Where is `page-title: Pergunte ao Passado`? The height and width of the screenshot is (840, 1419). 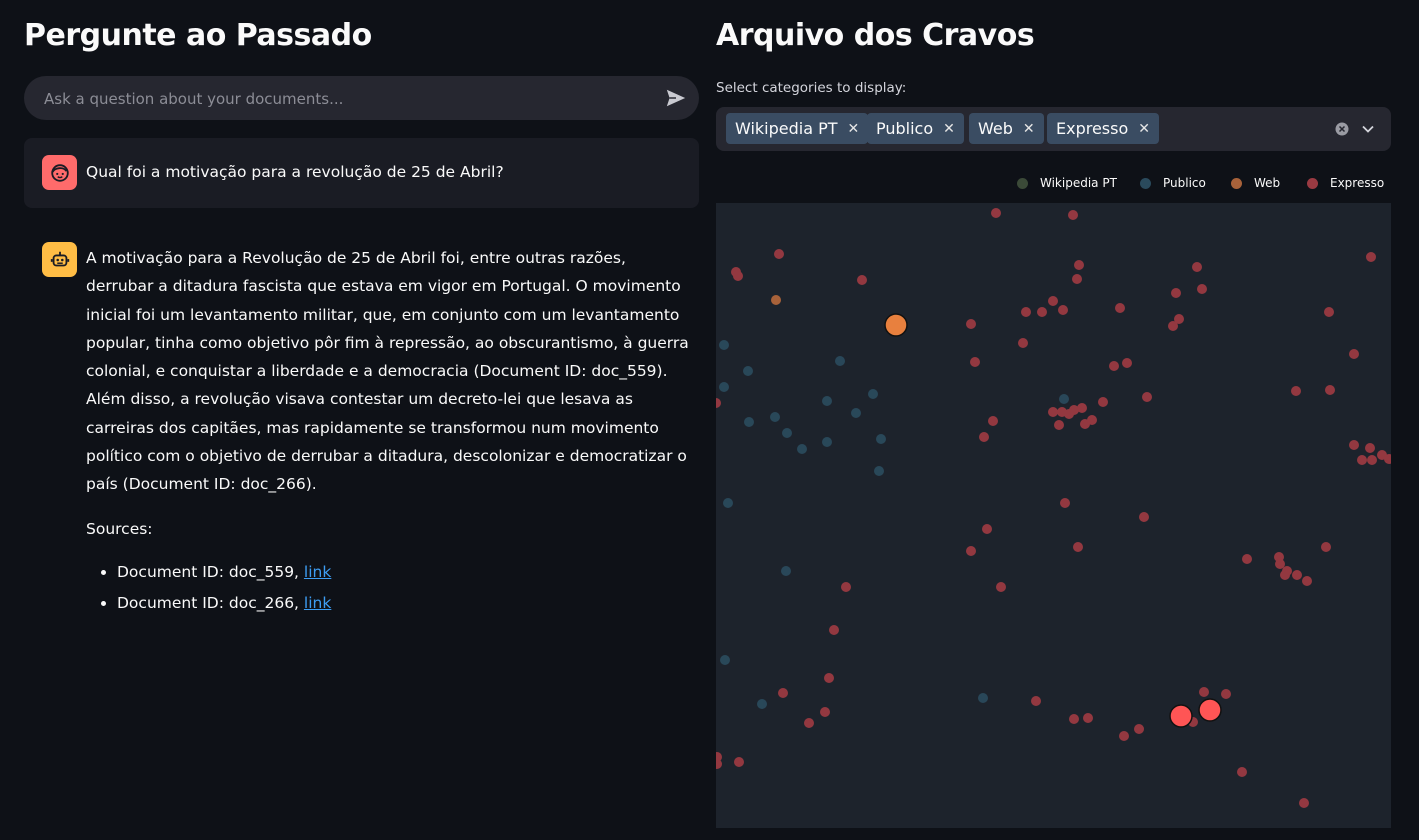 page-title: Pergunte ao Passado is located at coordinates (198, 35).